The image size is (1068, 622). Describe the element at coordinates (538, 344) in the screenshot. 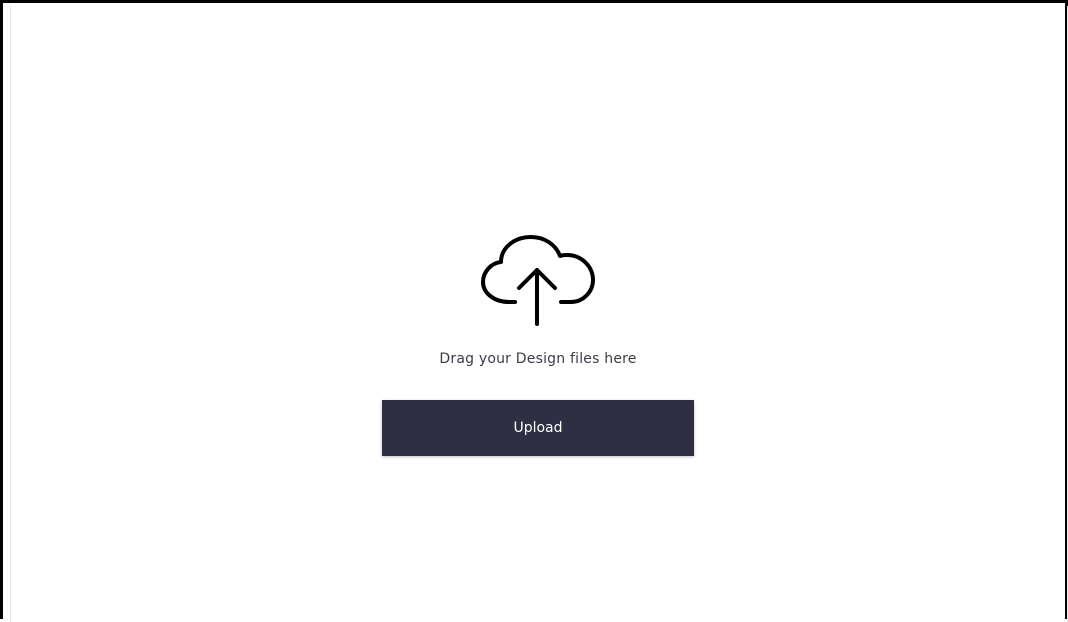

I see `file-dropzone: Drag your Design files here Upload` at that location.